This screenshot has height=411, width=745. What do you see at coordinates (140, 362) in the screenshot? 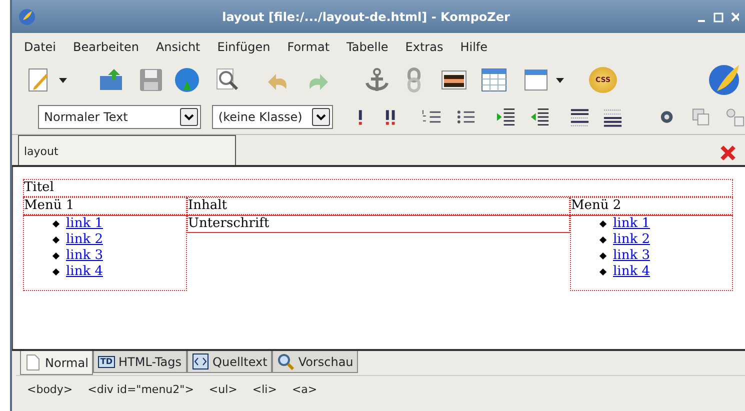
I see `view-tab: TD HTML-Tags` at bounding box center [140, 362].